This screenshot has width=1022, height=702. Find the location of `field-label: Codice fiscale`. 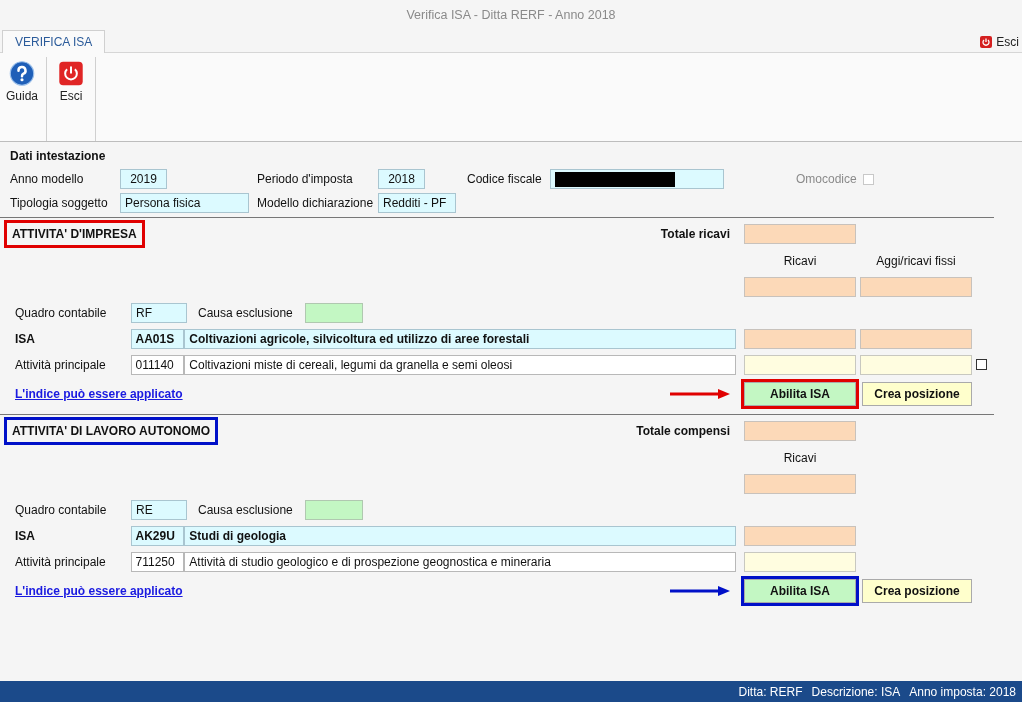

field-label: Codice fiscale is located at coordinates (505, 179).